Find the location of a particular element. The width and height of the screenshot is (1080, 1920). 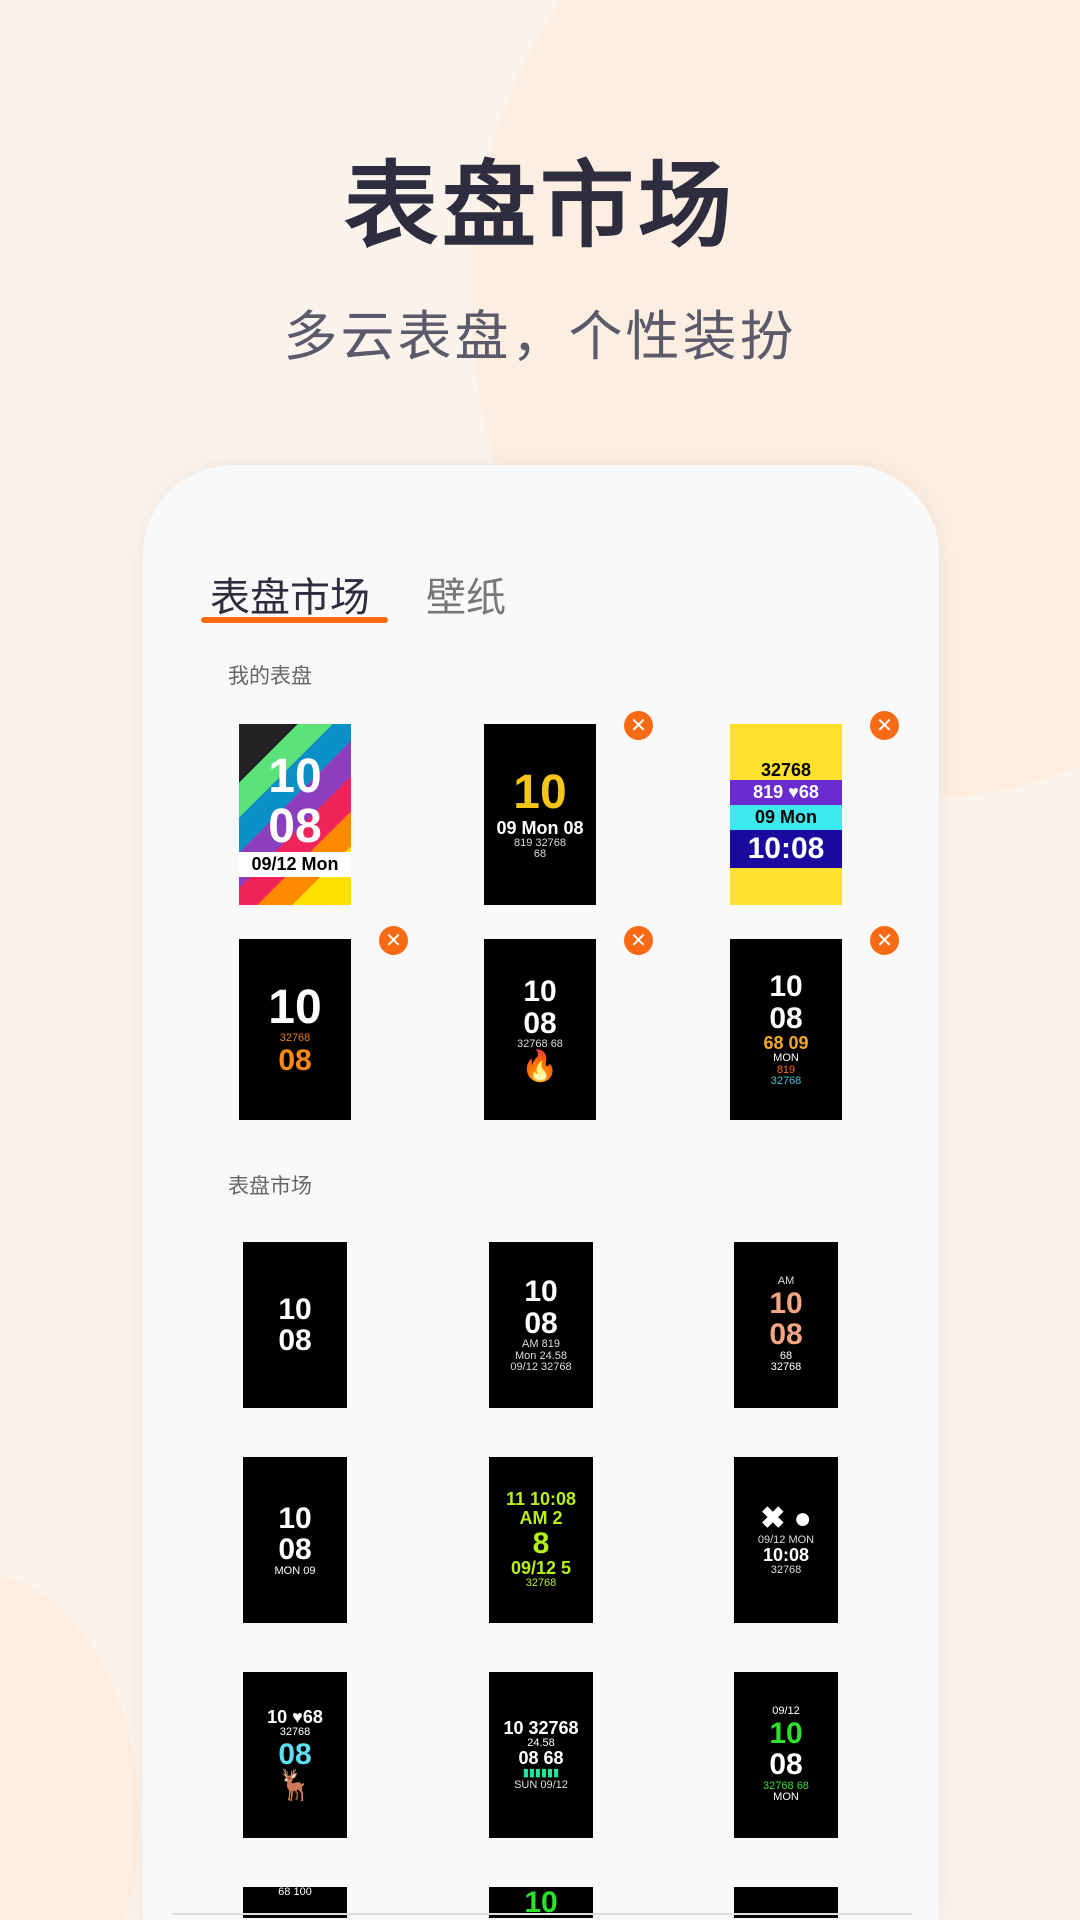

watch-face-thumbnail: 10 32768 24.58 08 68 ▮▮▮▮▮▮ SUN 09/12 is located at coordinates (541, 1755).